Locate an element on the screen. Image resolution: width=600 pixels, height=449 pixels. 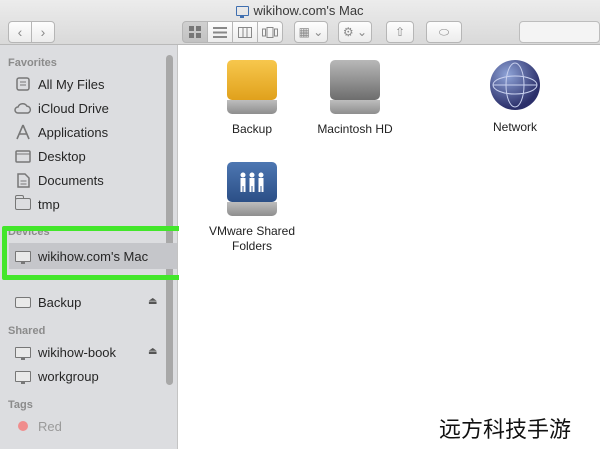
eject-wikihow-book-icon: ⏏ is located at coordinates (152, 351).